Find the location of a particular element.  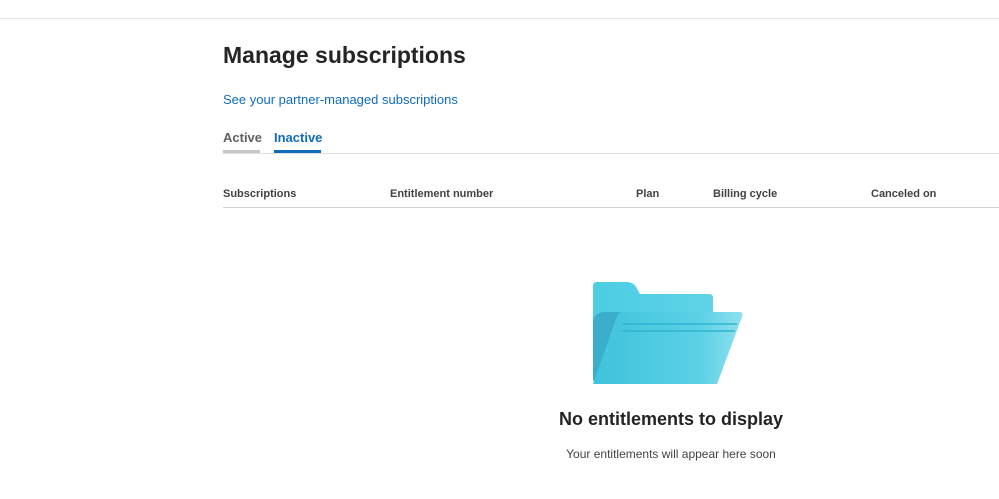

column-header-canceled-on: Canceled on is located at coordinates (903, 194).